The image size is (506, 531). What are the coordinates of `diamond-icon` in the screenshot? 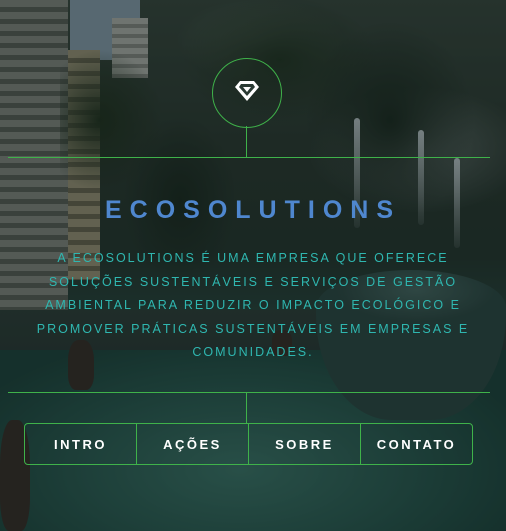 It's located at (247, 93).